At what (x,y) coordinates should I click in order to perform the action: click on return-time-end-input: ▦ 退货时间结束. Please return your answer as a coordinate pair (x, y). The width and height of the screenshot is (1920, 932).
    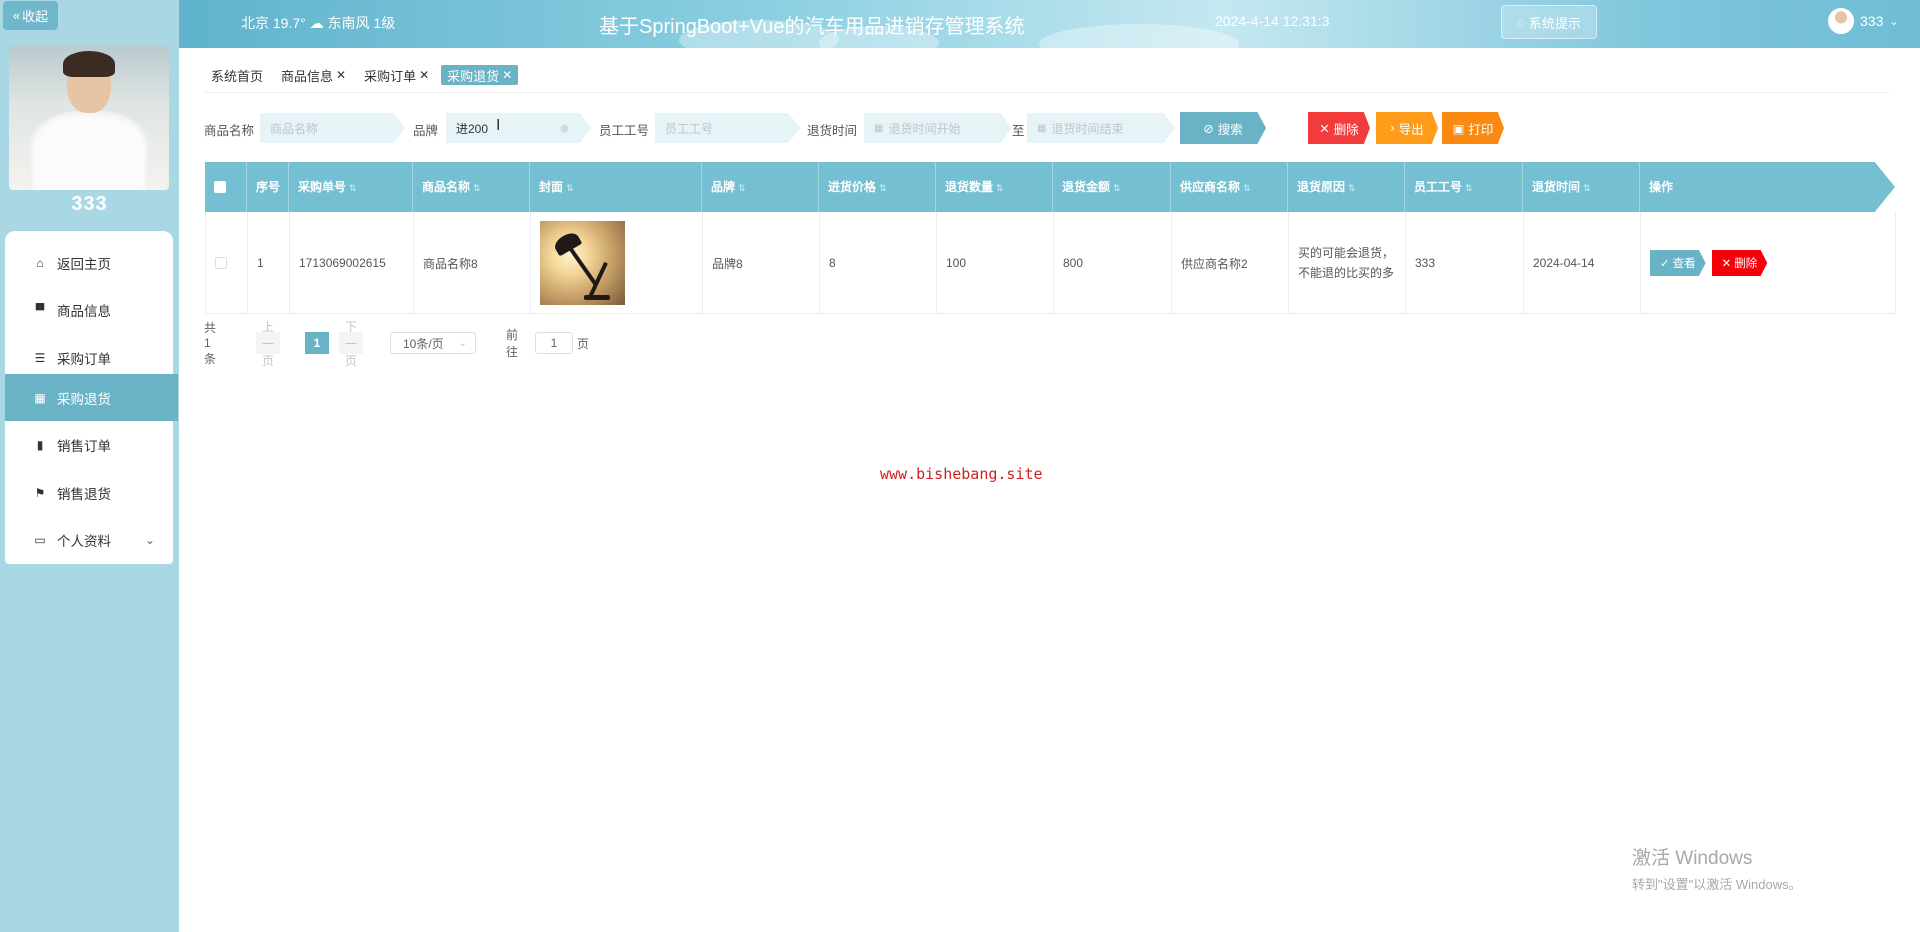
    Looking at the image, I should click on (1101, 128).